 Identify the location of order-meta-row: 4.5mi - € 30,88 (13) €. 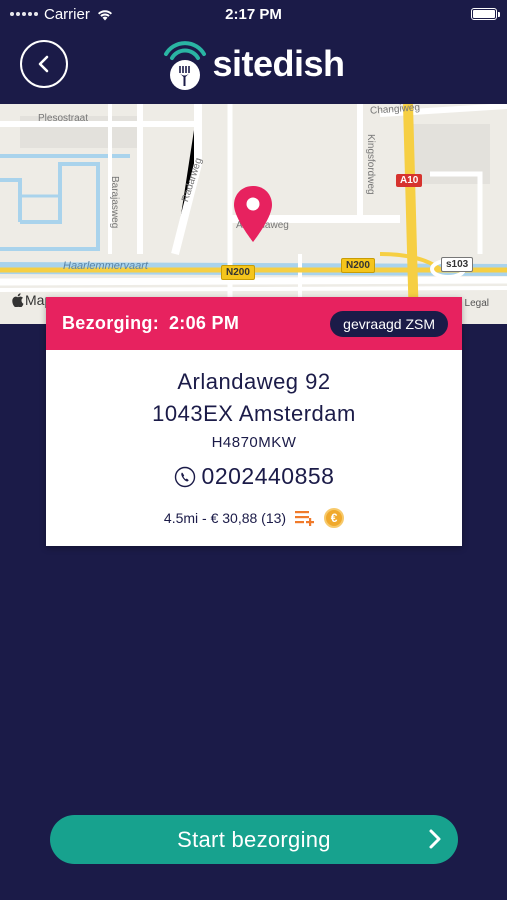
(254, 518).